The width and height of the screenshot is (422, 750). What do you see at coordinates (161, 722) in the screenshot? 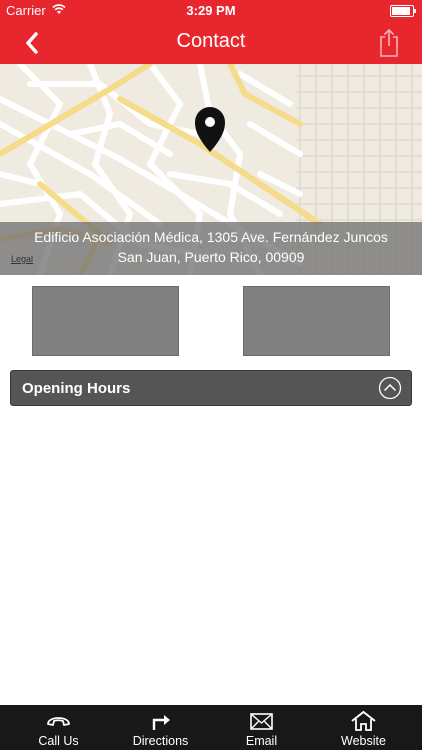
I see `turn-right-arrow-icon` at bounding box center [161, 722].